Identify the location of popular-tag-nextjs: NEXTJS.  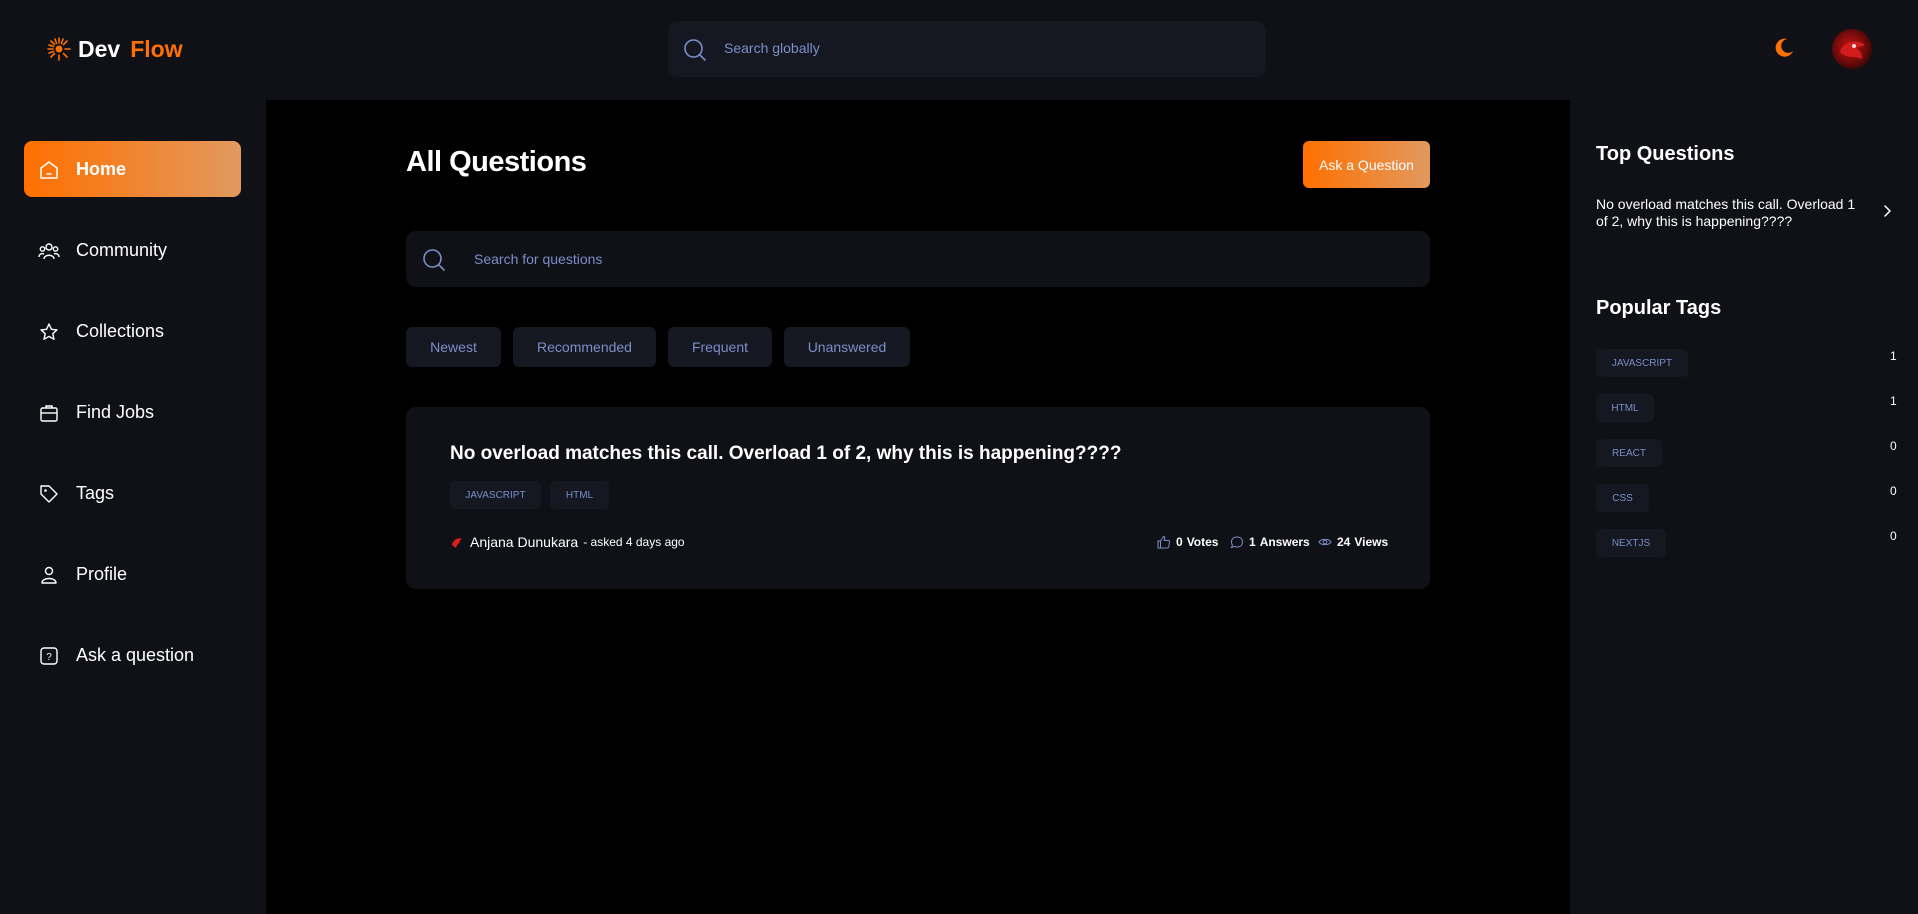
(1631, 543).